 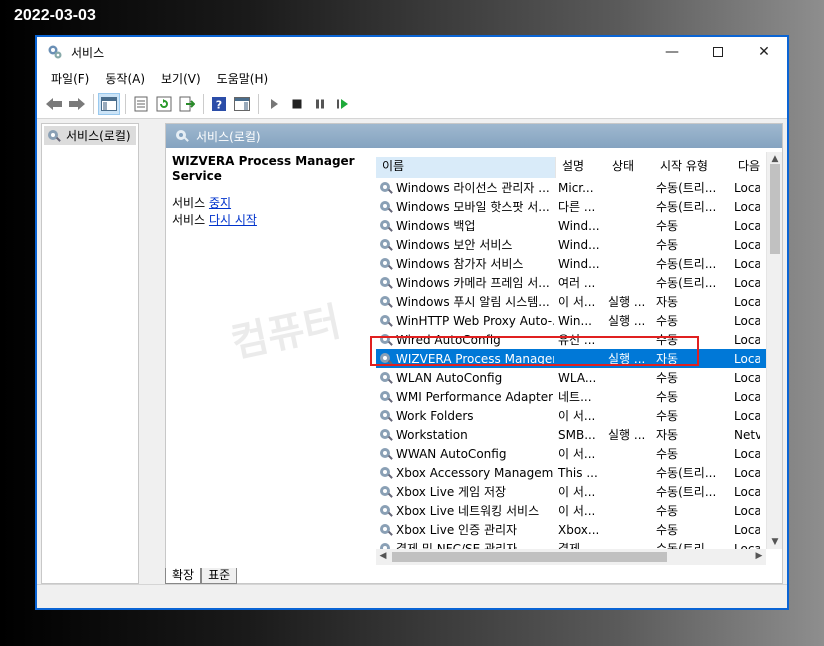 What do you see at coordinates (571, 206) in the screenshot?
I see `service-row: Windows 모바일 핫스팟 서... 다른 ... 수동(트리... Loca` at bounding box center [571, 206].